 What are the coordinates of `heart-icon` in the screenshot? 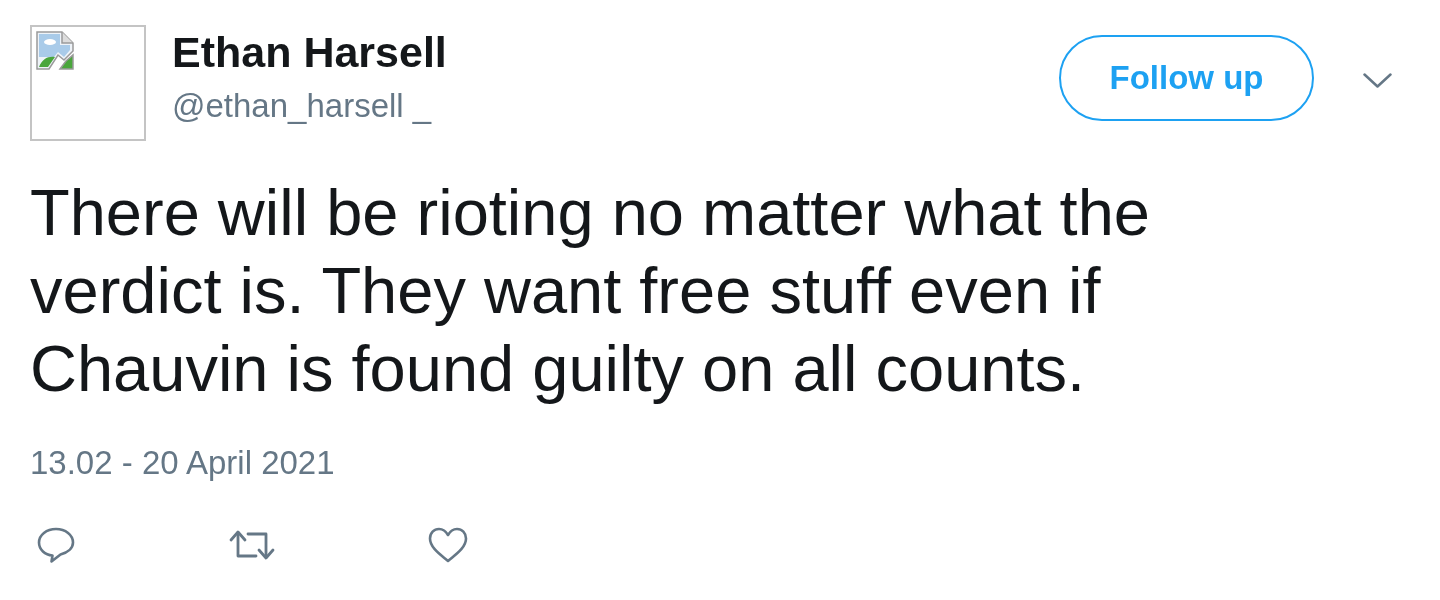 It's located at (448, 545).